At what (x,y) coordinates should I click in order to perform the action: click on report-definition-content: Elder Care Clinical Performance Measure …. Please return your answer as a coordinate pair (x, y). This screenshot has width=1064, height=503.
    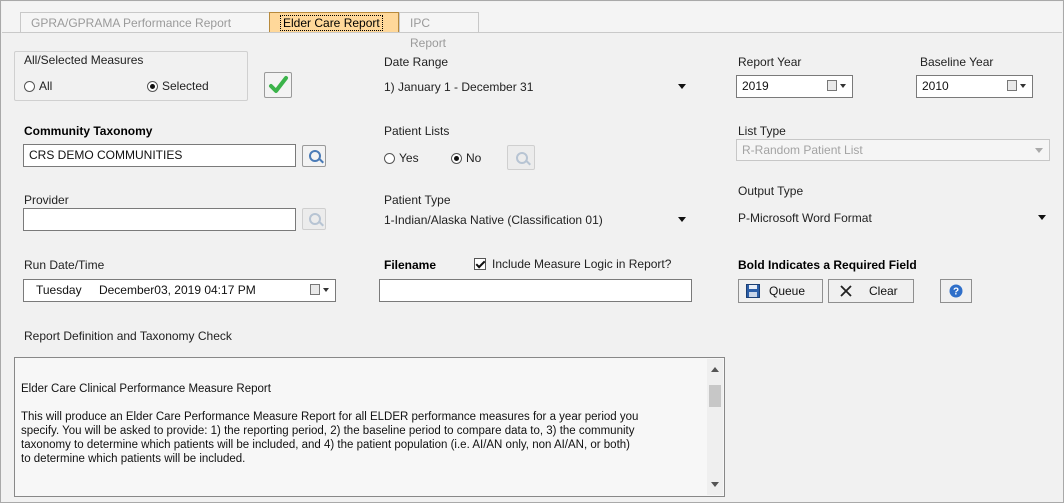
    Looking at the image, I should click on (361, 424).